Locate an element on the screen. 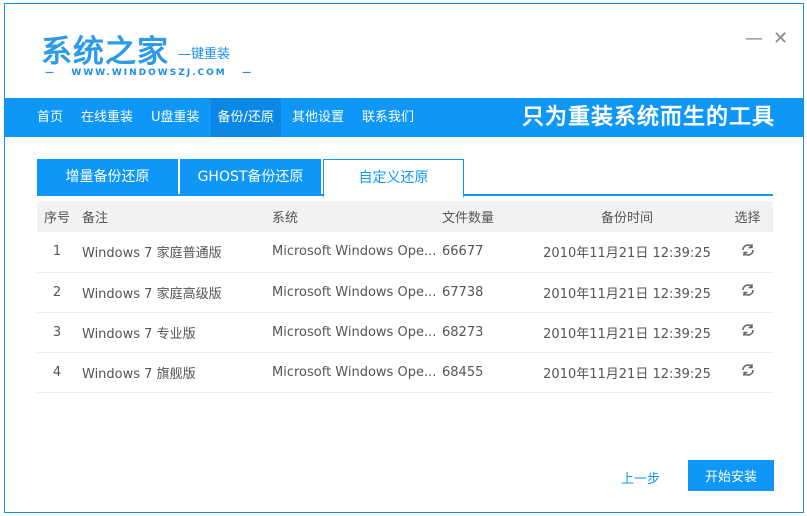 The width and height of the screenshot is (807, 516). logo-subtitle: —键重装 is located at coordinates (204, 54).